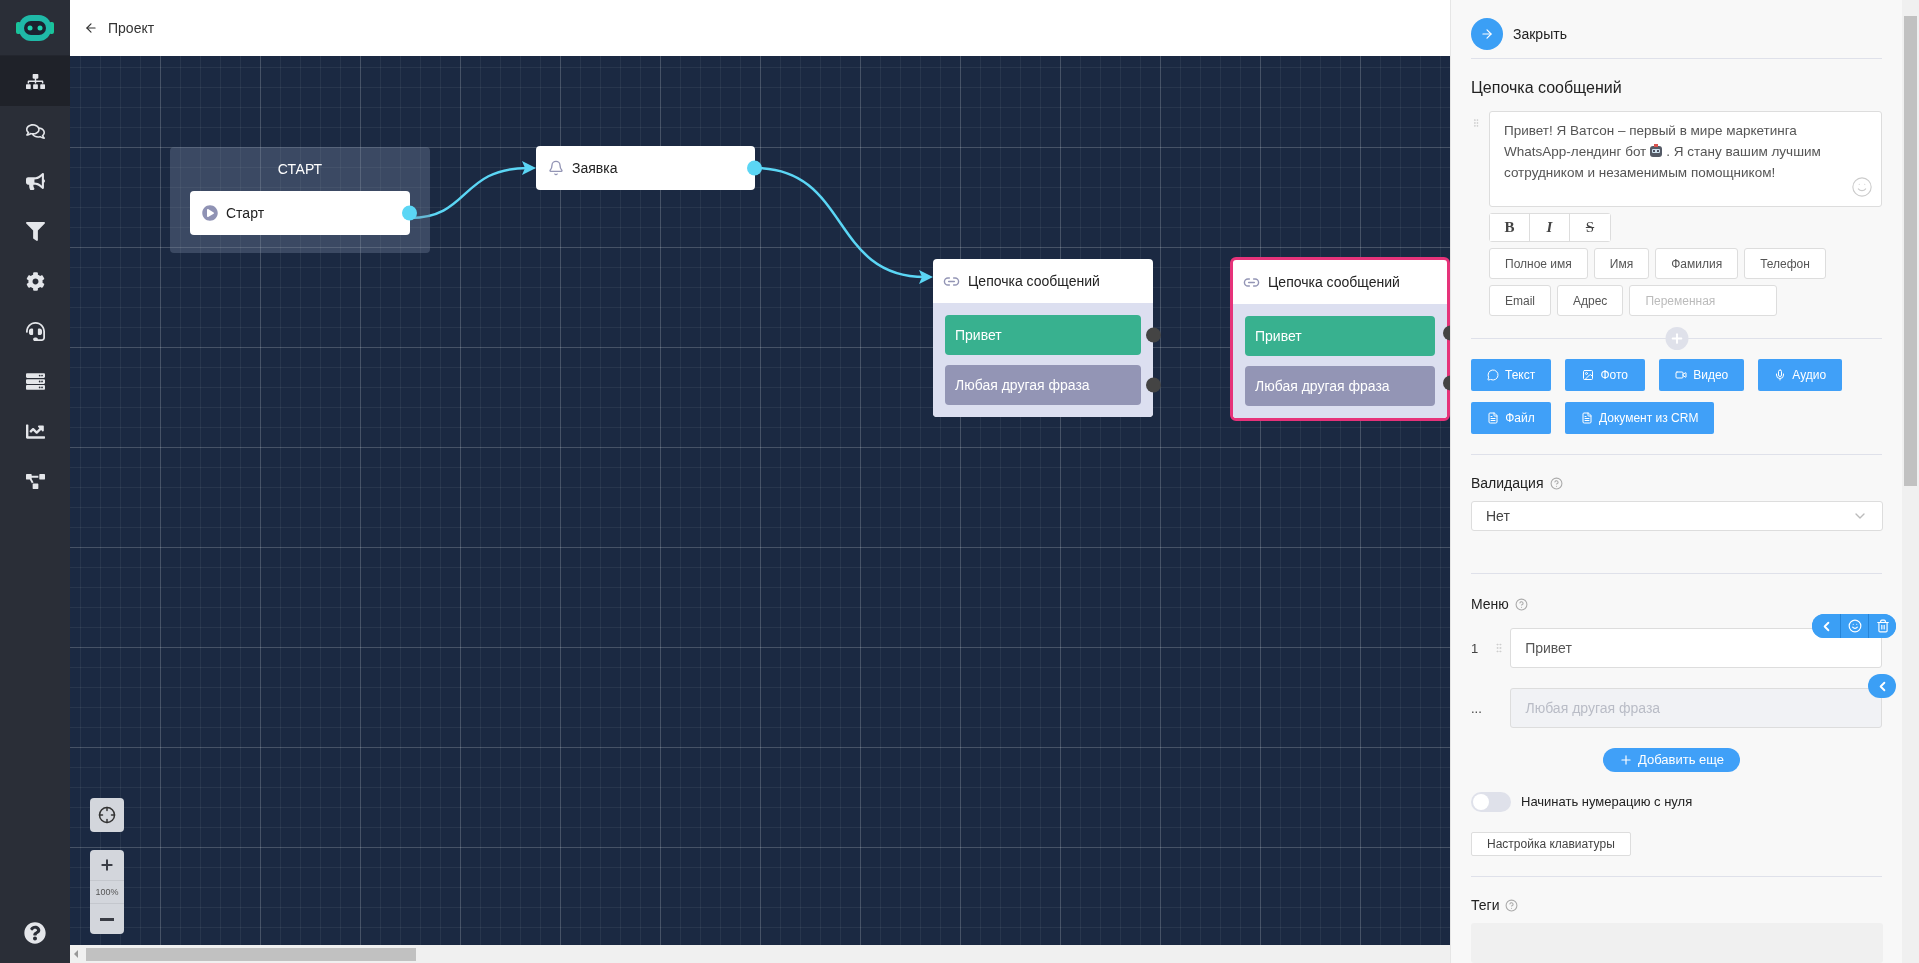 This screenshot has height=963, width=1919. What do you see at coordinates (245, 213) in the screenshot?
I see `node-title: Старт` at bounding box center [245, 213].